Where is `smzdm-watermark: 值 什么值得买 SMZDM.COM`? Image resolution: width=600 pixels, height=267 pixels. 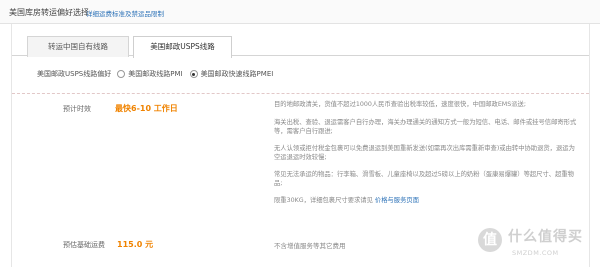 smzdm-watermark: 值 什么值得买 SMZDM.COM is located at coordinates (536, 244).